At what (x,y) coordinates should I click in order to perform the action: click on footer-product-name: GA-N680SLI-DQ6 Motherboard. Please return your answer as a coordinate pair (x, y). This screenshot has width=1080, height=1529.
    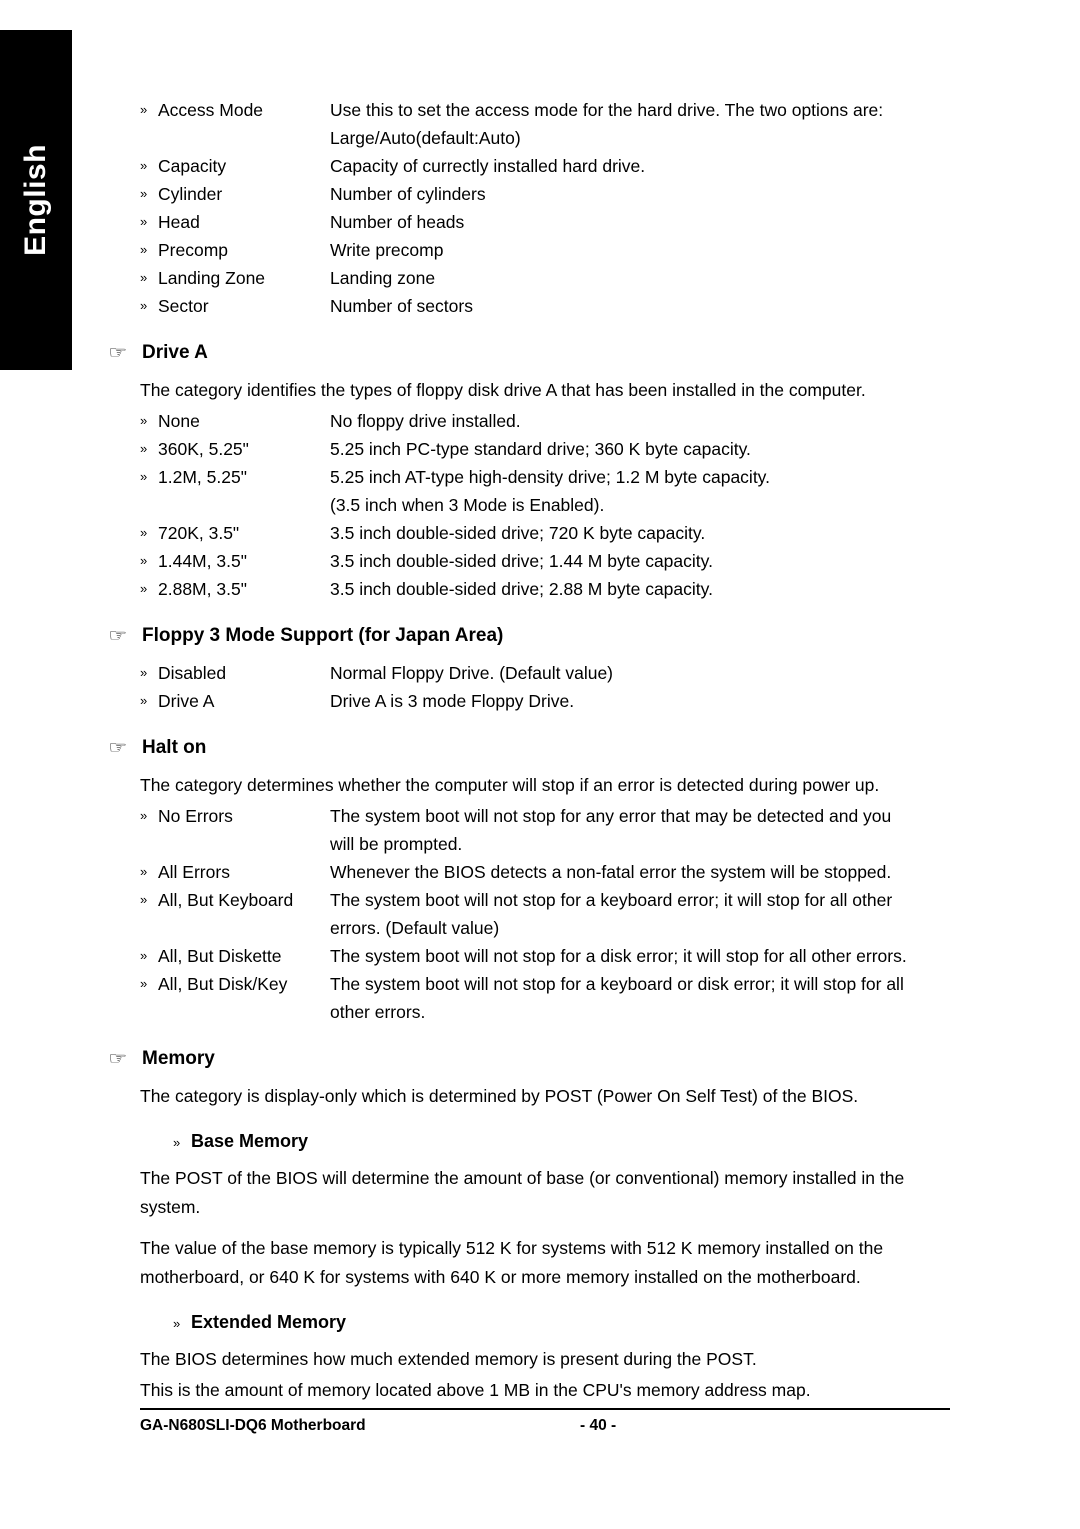
    Looking at the image, I should click on (253, 1425).